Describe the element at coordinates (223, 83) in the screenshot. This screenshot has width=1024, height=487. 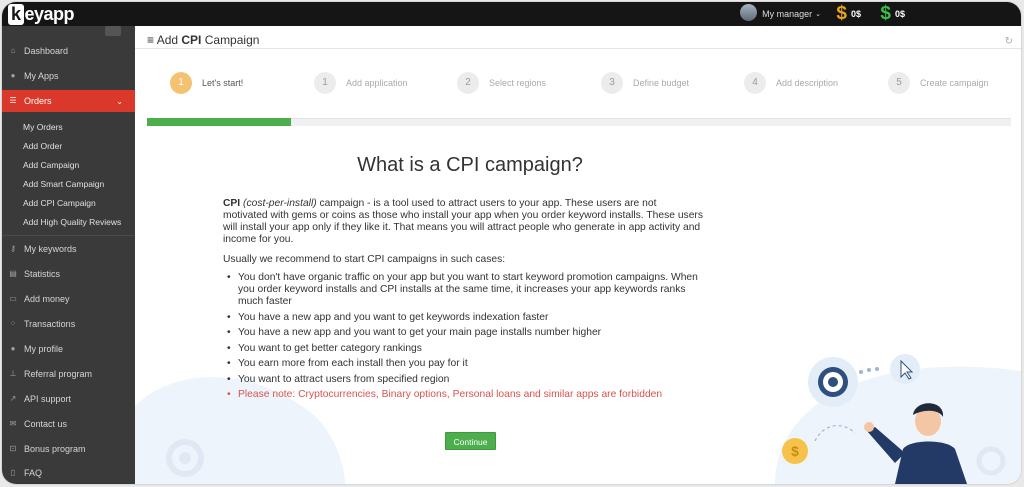
I see `step-label: Let's start!` at that location.